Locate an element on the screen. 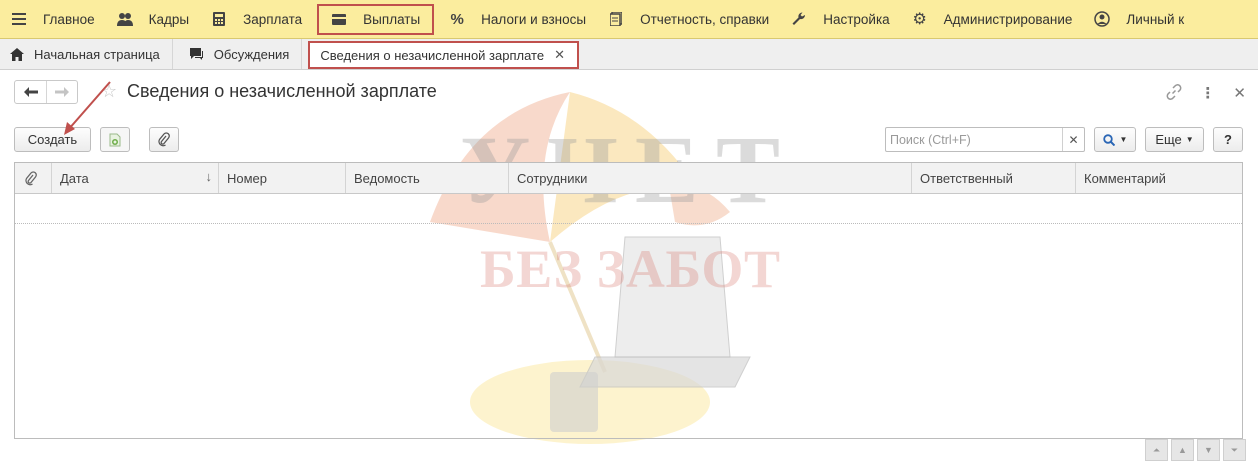  tab-home: Начальная страница is located at coordinates (86, 54).